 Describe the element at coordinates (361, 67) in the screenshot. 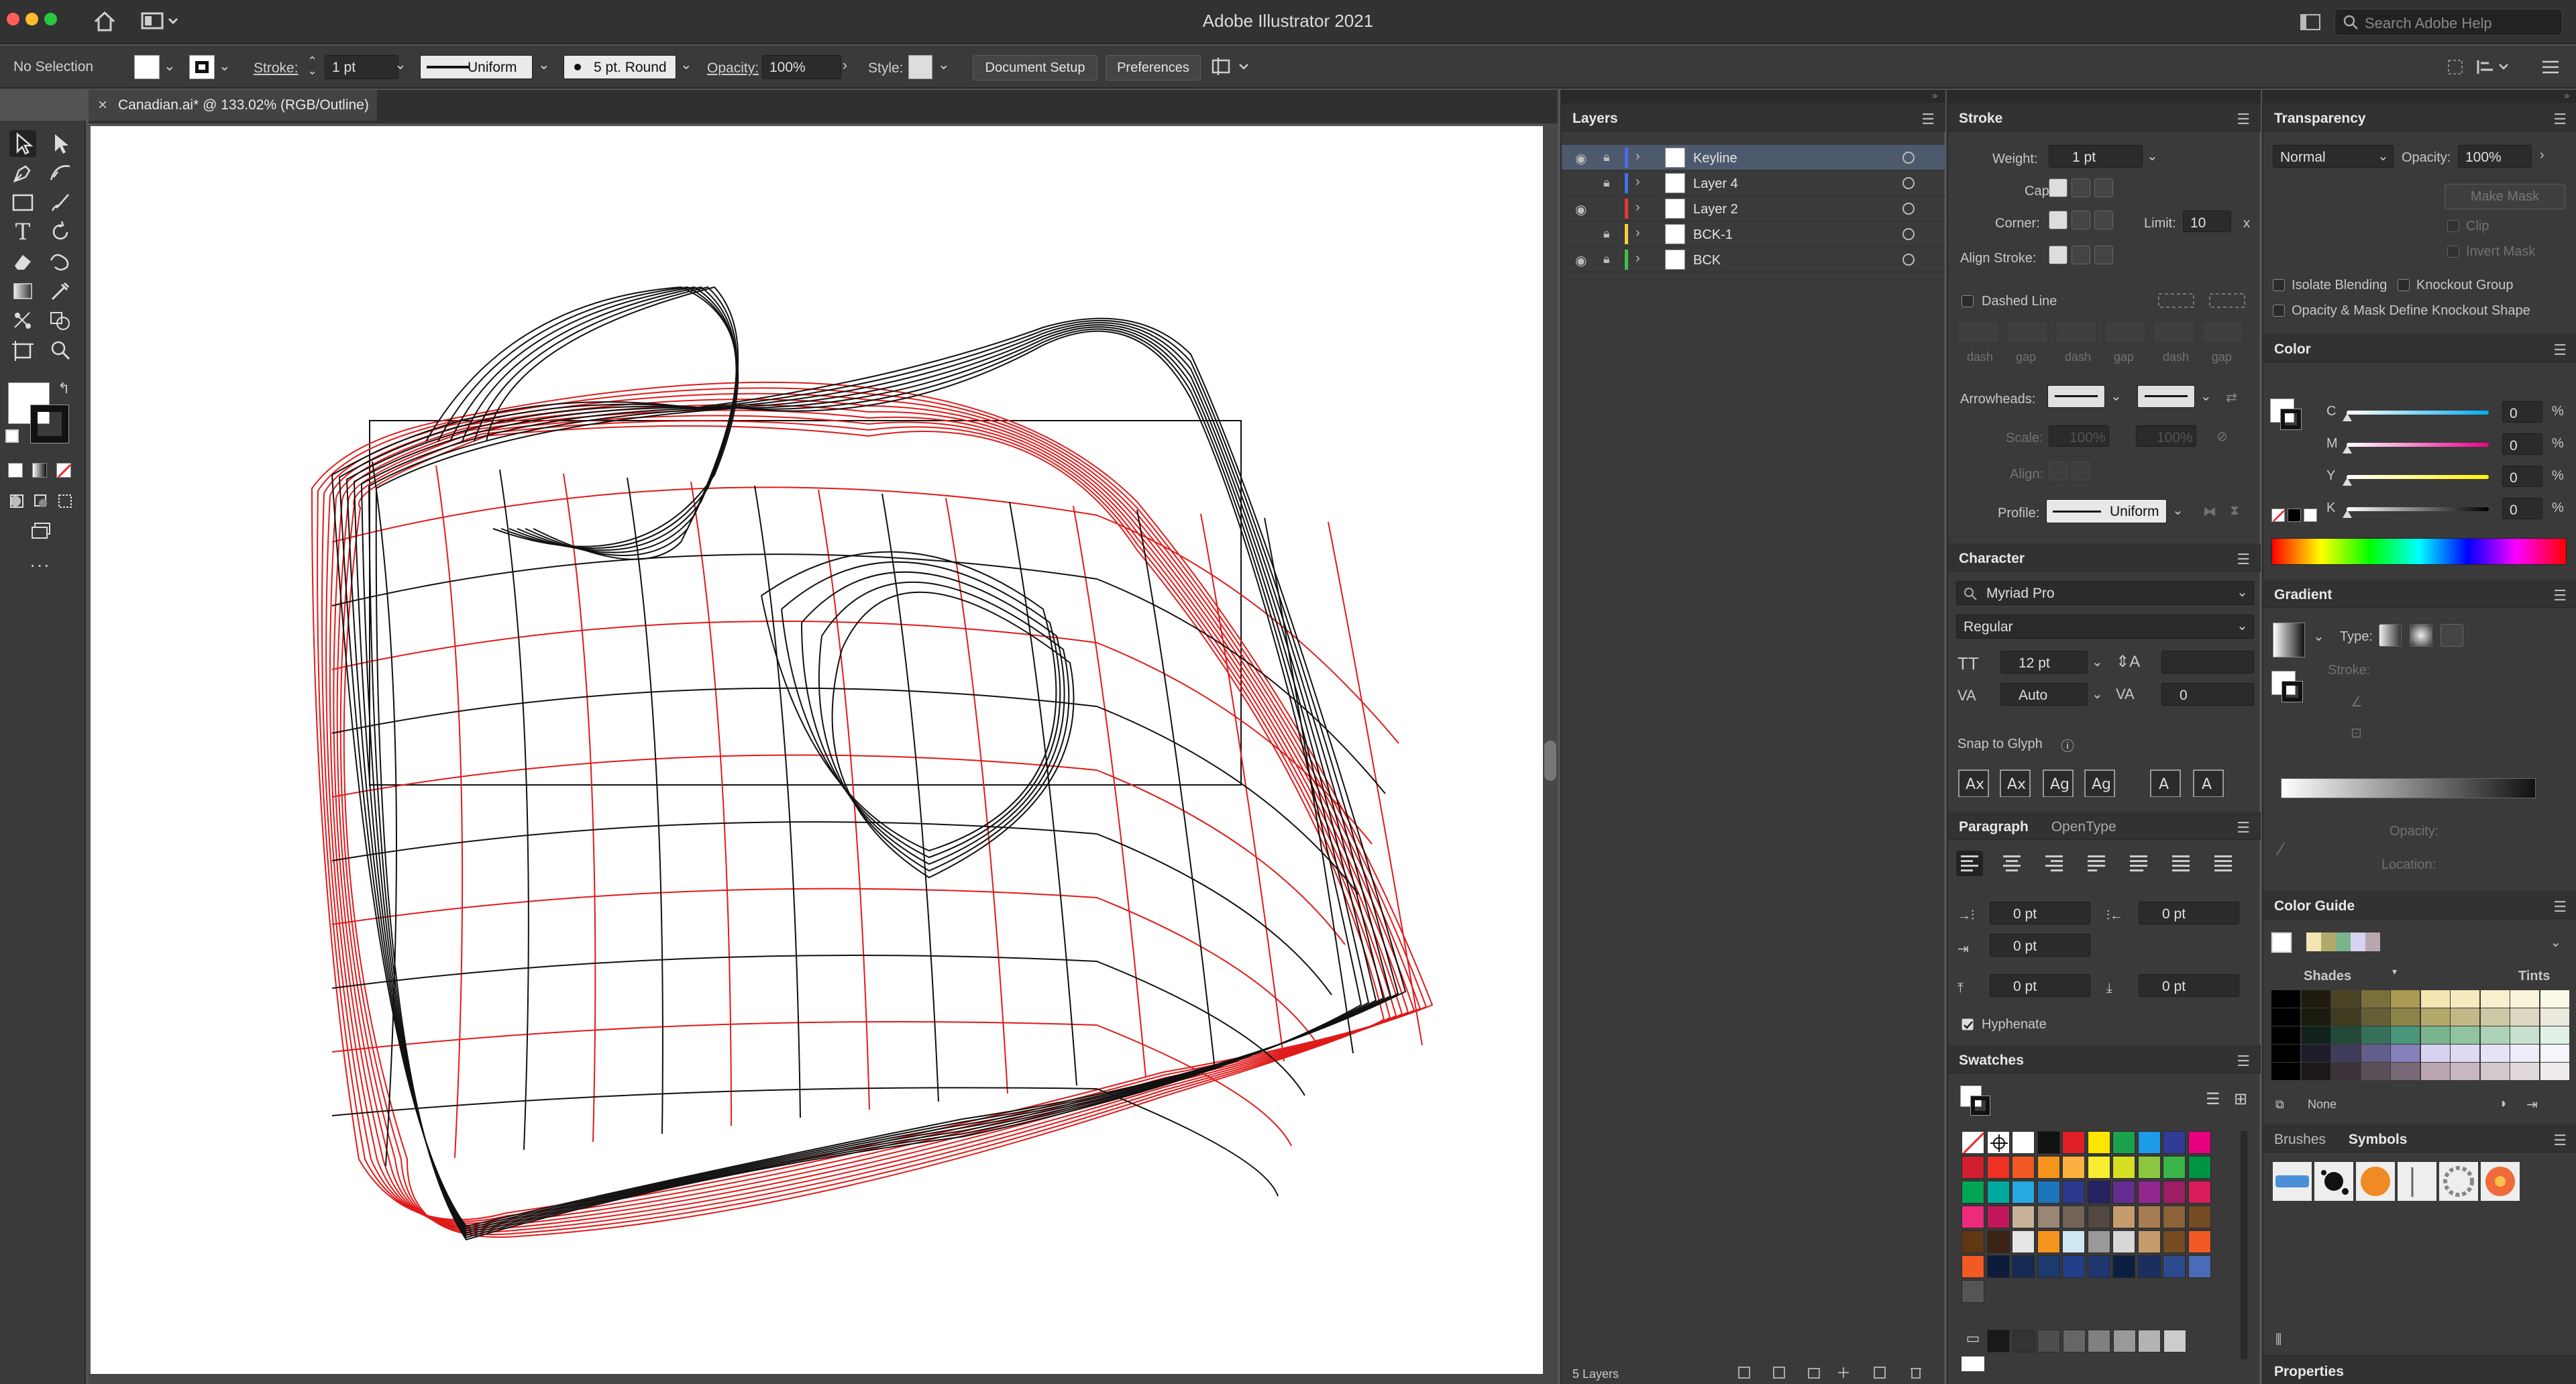

I see `stroke-weight-field: 1 pt` at that location.